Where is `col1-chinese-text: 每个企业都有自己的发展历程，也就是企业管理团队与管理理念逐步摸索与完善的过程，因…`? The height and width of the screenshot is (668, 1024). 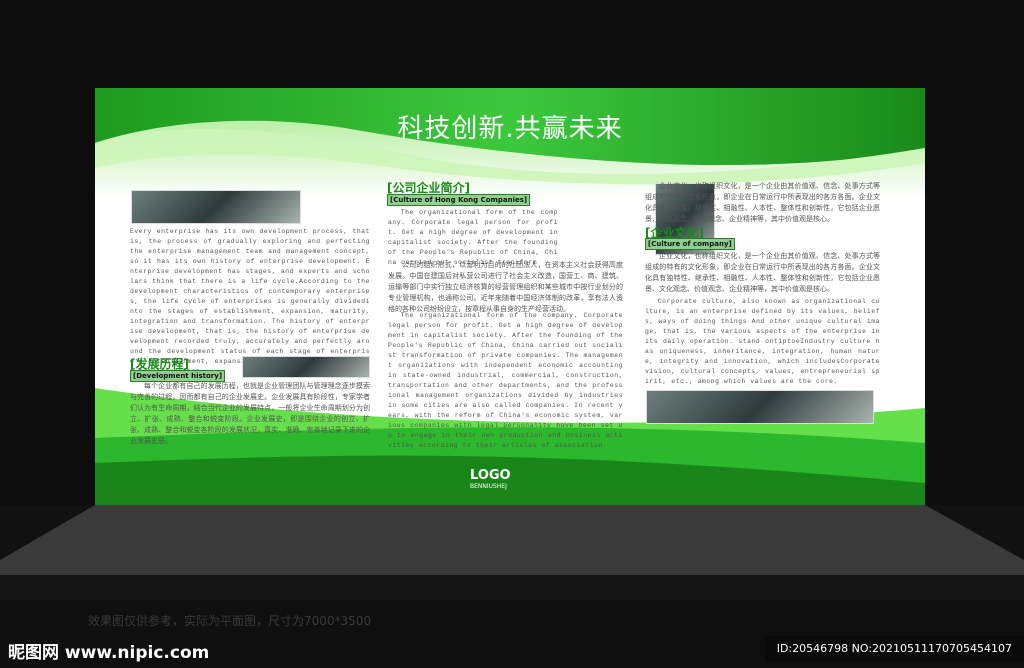
col1-chinese-text: 每个企业都有自己的发展历程，也就是企业管理团队与管理理念逐步摸索与完善的过程，因… is located at coordinates (250, 413).